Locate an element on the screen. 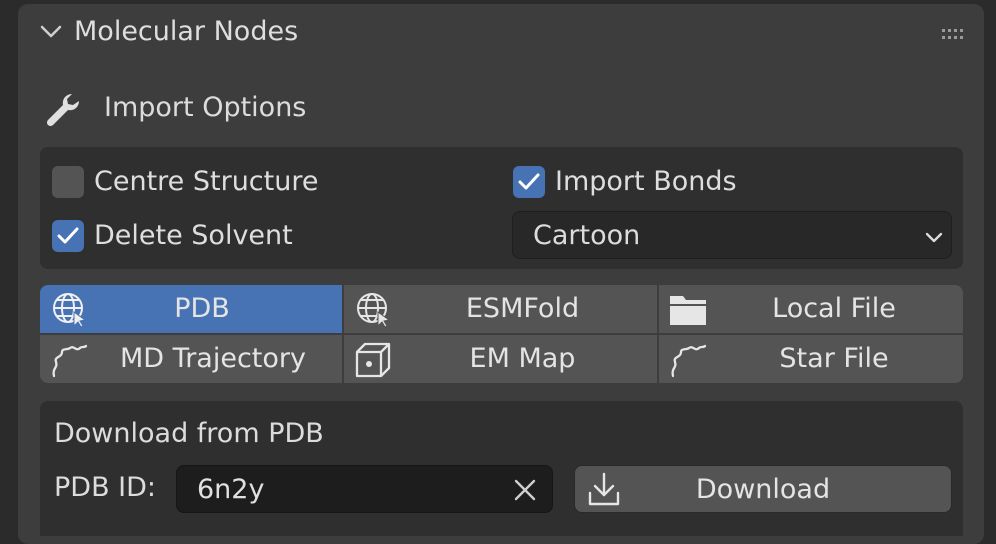 This screenshot has width=996, height=544. tab-md-trajectory: MD Trajectory is located at coordinates (191, 359).